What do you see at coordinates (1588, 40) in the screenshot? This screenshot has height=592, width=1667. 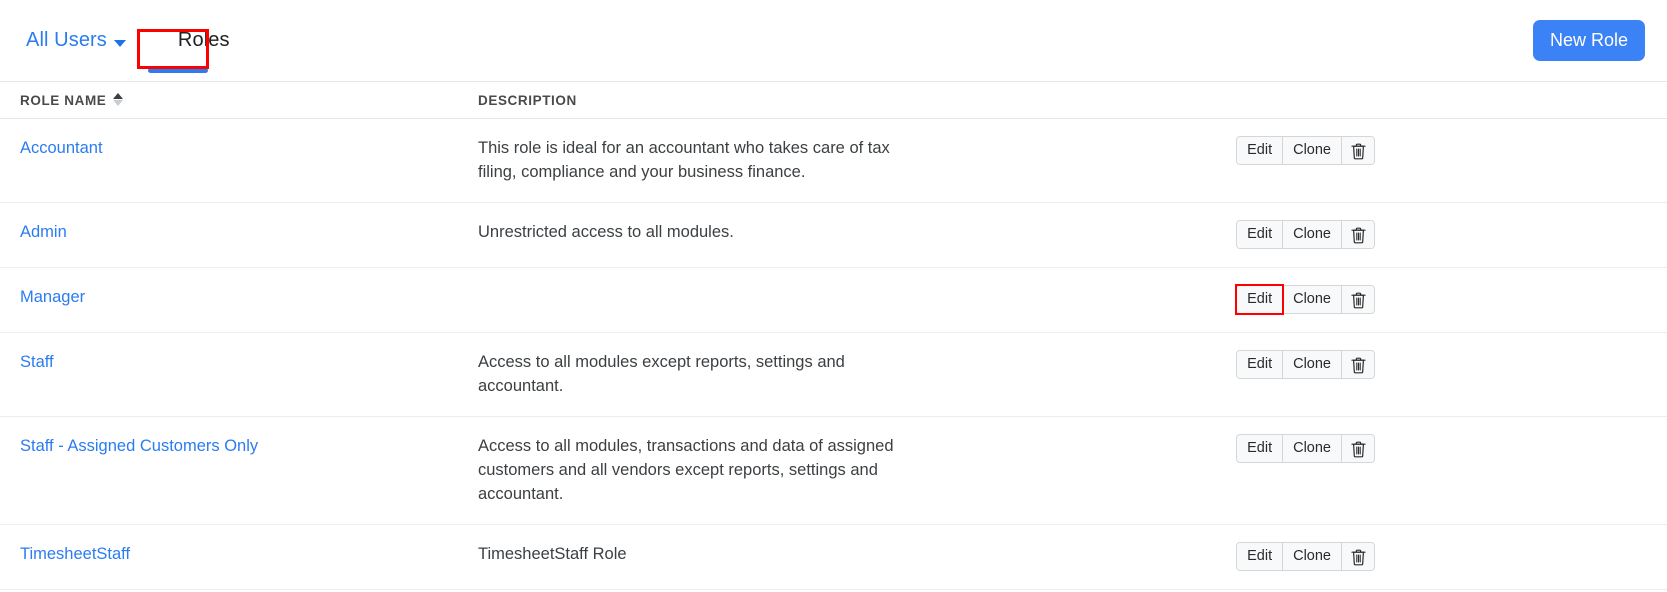 I see `new-role-button: New Role` at bounding box center [1588, 40].